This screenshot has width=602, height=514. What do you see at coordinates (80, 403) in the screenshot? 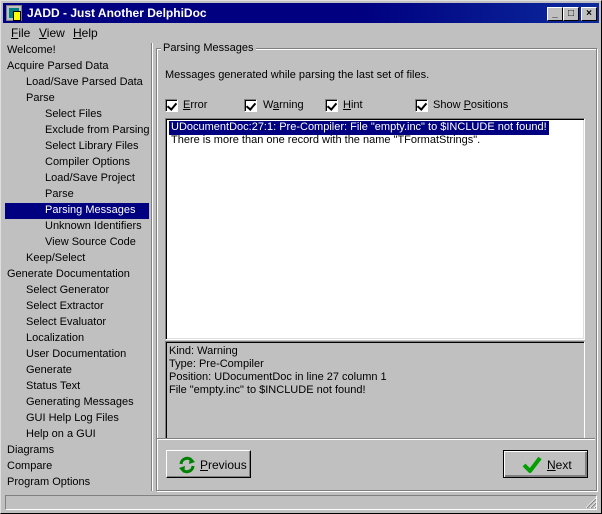
I see `tree-item: Generating Messages` at bounding box center [80, 403].